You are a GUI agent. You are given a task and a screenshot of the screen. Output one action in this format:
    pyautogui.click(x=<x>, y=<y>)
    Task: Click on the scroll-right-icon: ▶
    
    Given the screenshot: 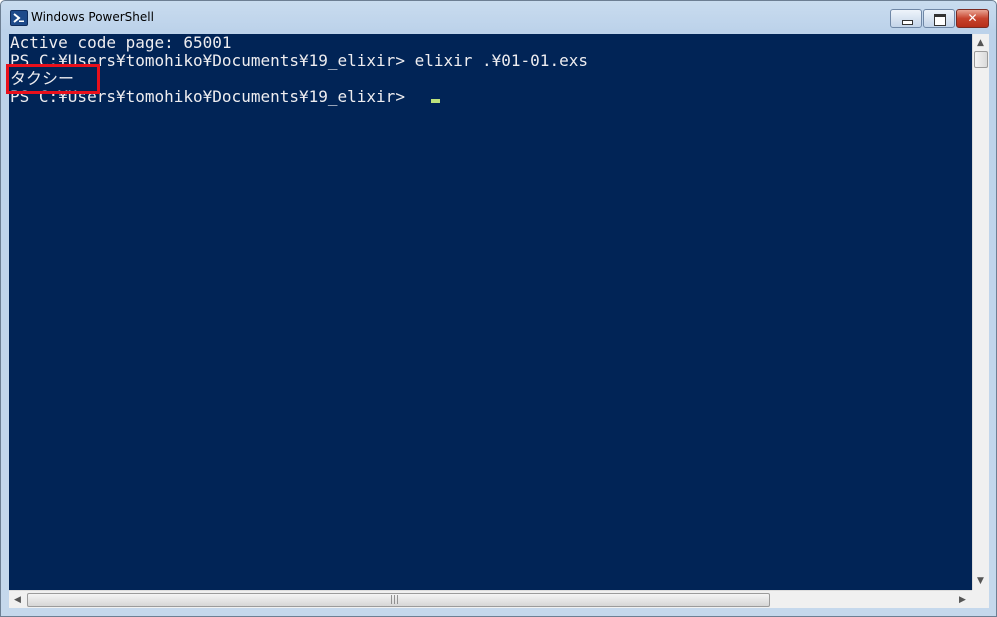 What is the action you would take?
    pyautogui.click(x=962, y=600)
    